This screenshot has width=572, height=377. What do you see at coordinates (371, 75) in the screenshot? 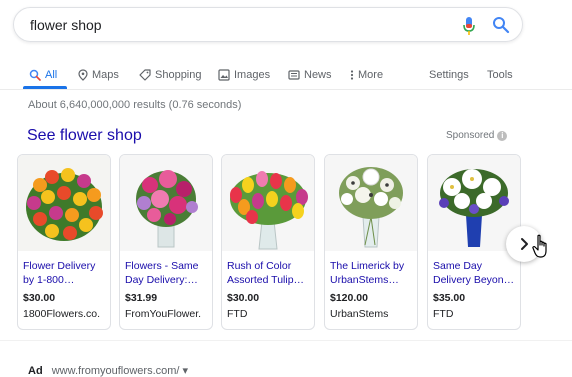
I see `tab-label: More` at bounding box center [371, 75].